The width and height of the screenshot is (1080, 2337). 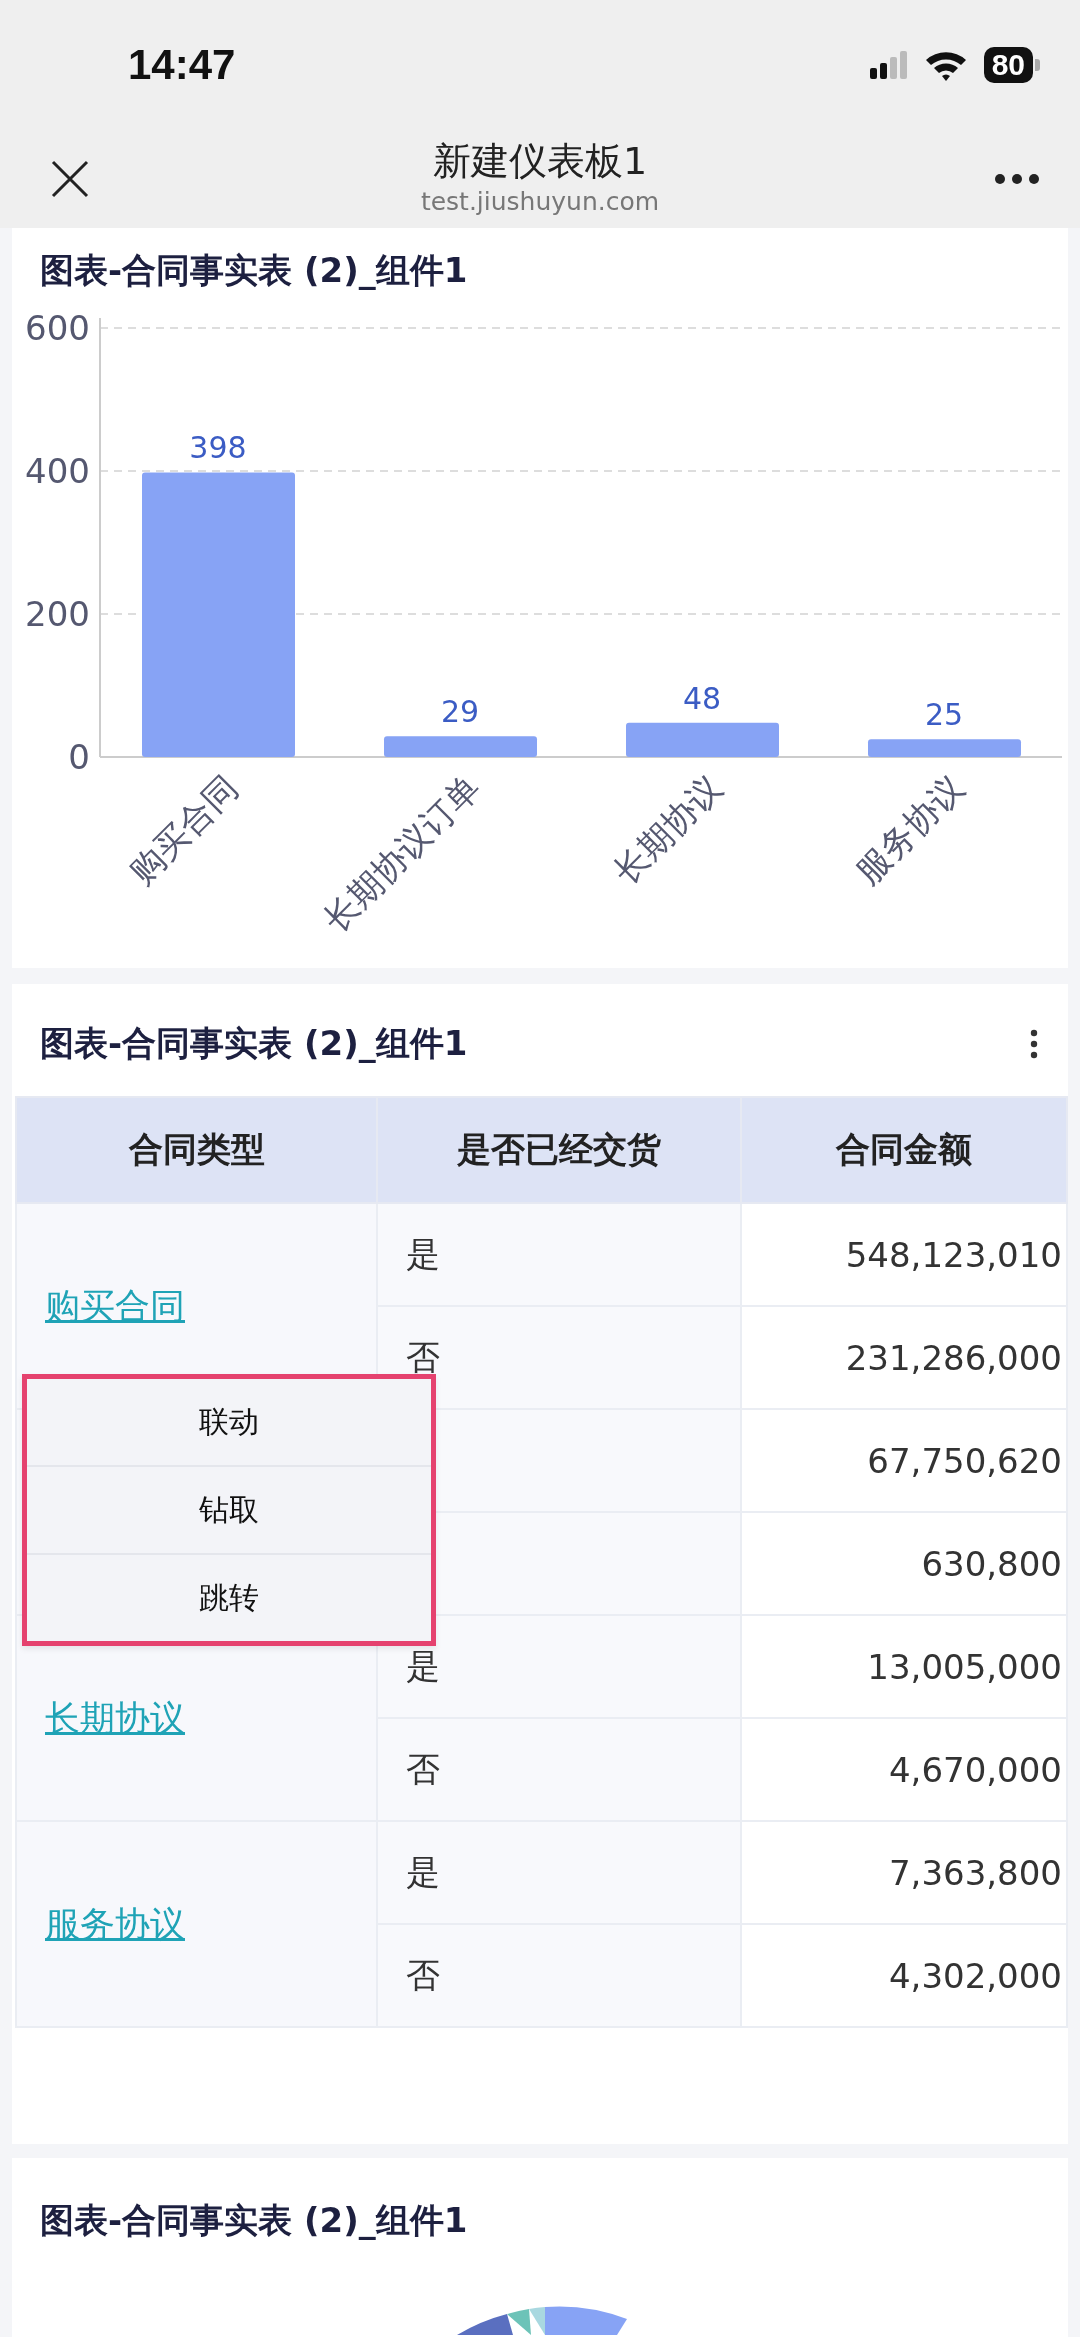 I want to click on signal-icon, so click(x=888, y=65).